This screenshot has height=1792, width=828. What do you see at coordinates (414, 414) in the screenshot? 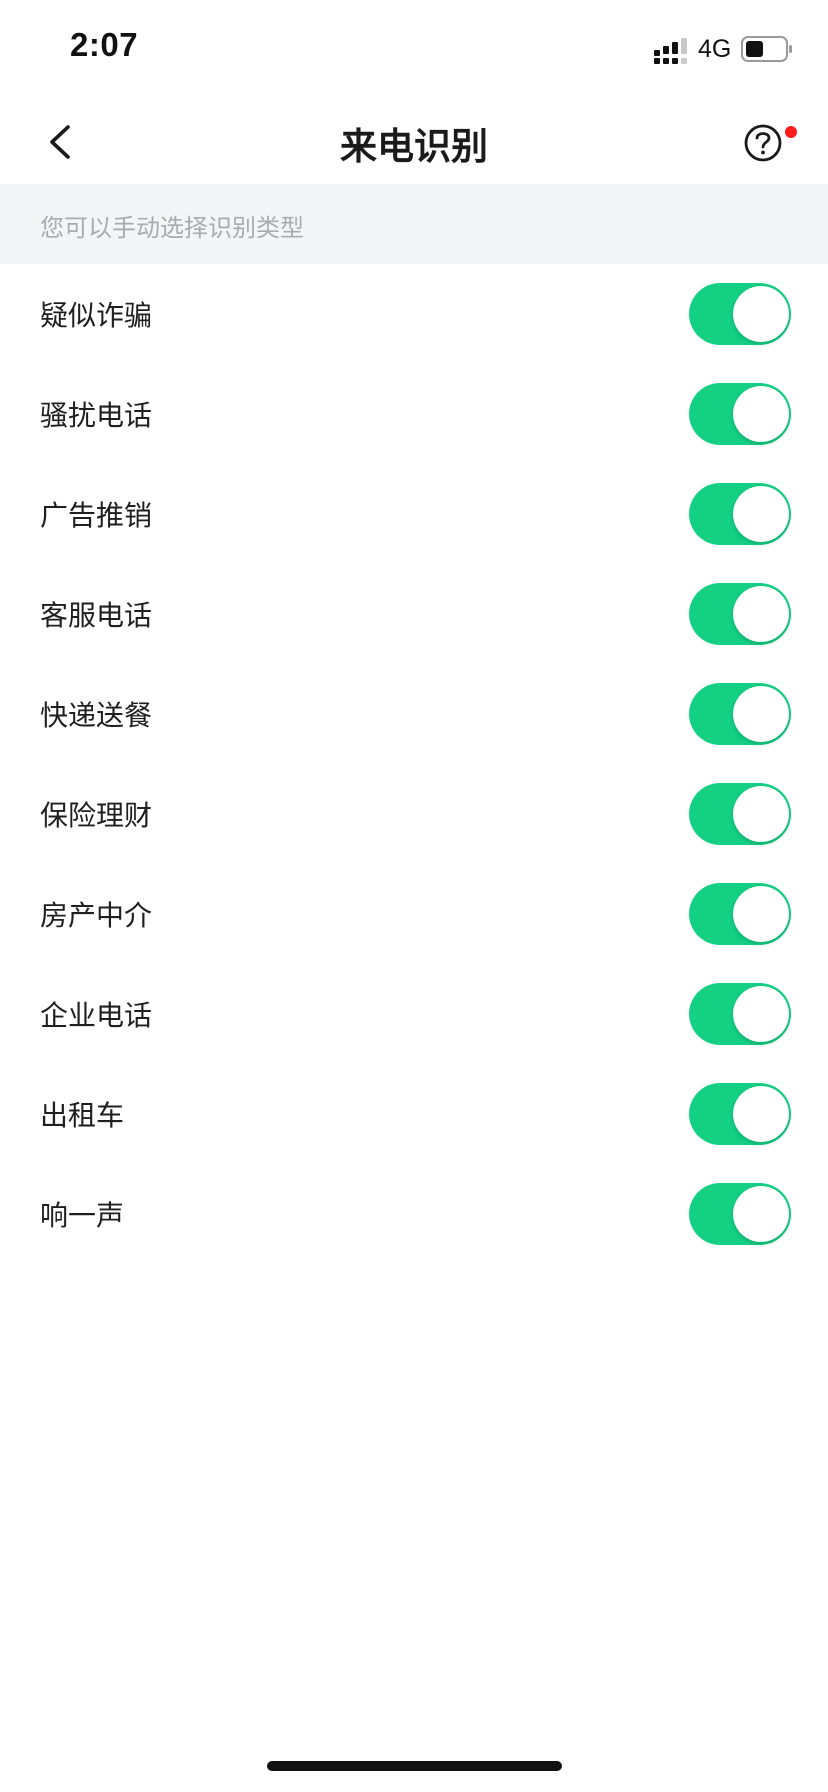
I see `list-item: 骚扰电话` at bounding box center [414, 414].